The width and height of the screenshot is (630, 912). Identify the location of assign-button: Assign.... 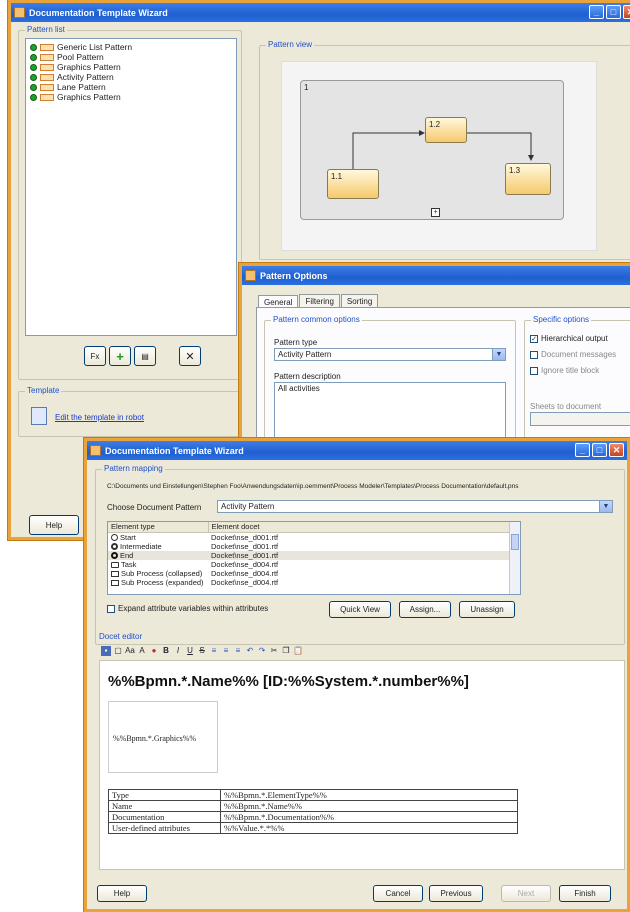
(425, 609).